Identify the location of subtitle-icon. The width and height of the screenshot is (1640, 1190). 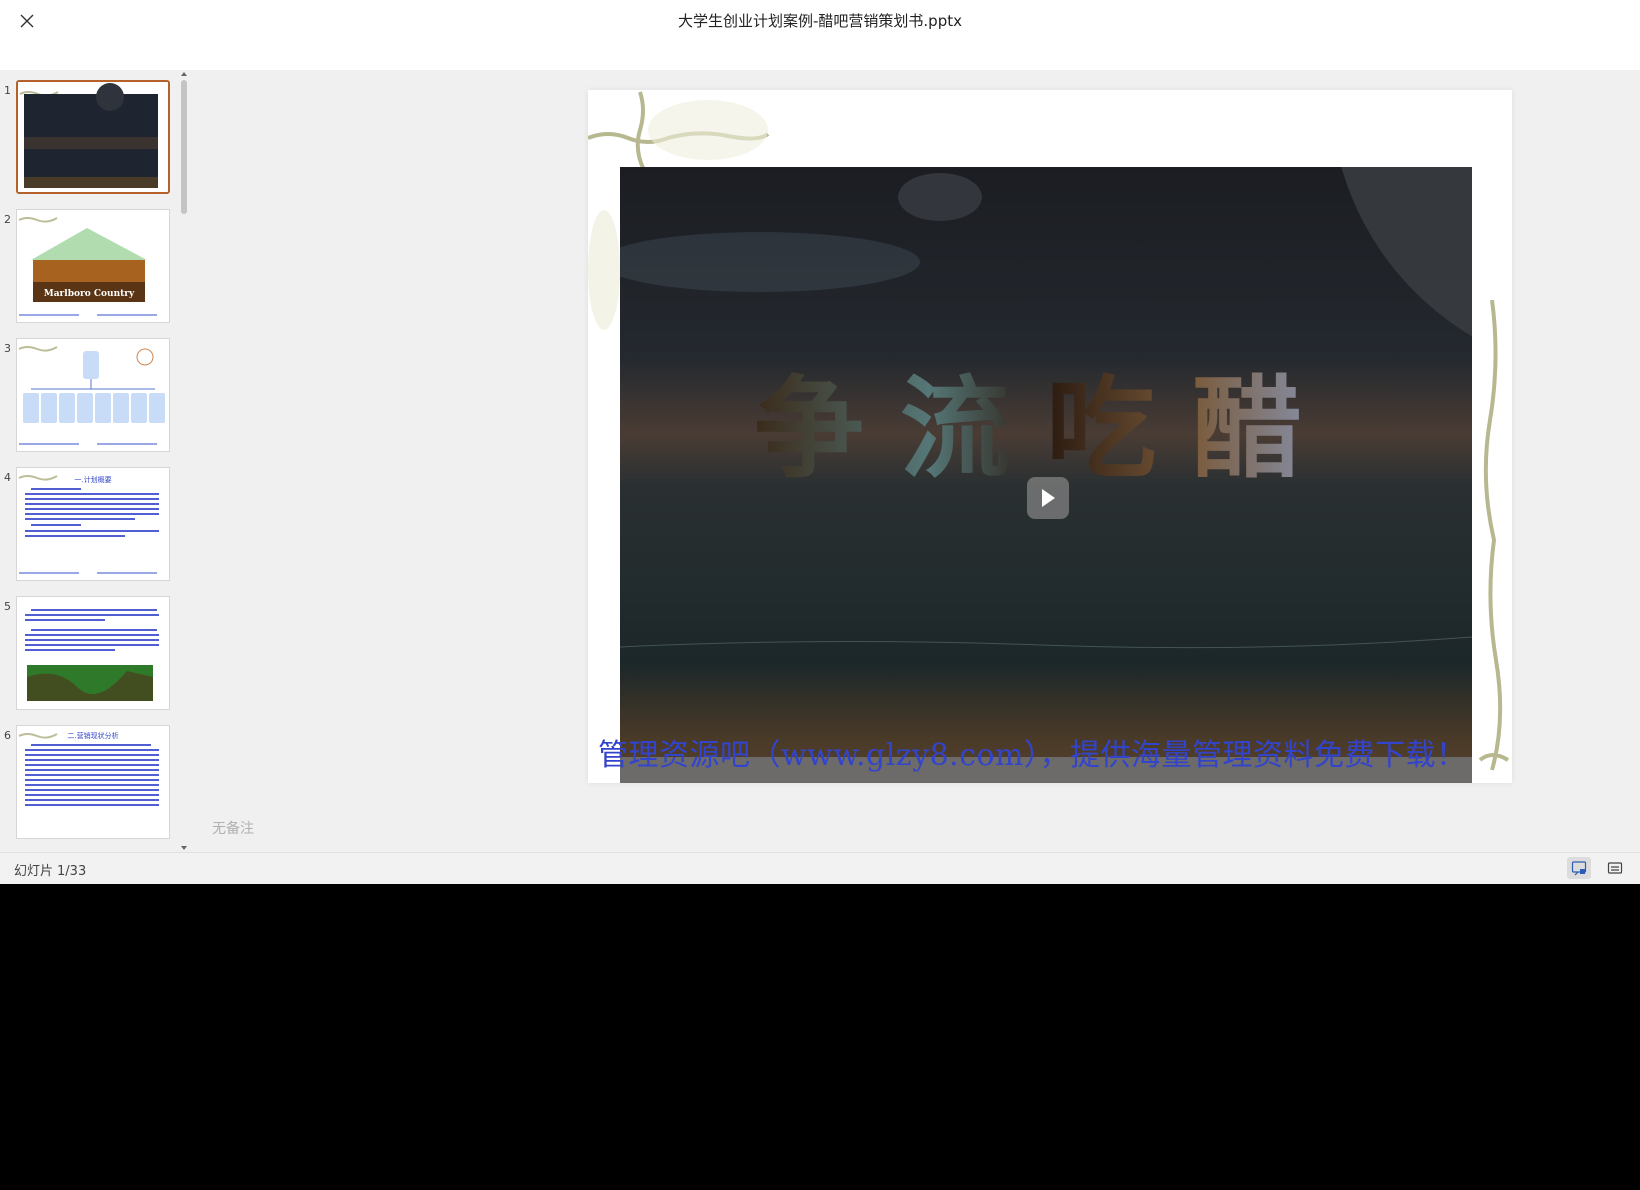
(1615, 868).